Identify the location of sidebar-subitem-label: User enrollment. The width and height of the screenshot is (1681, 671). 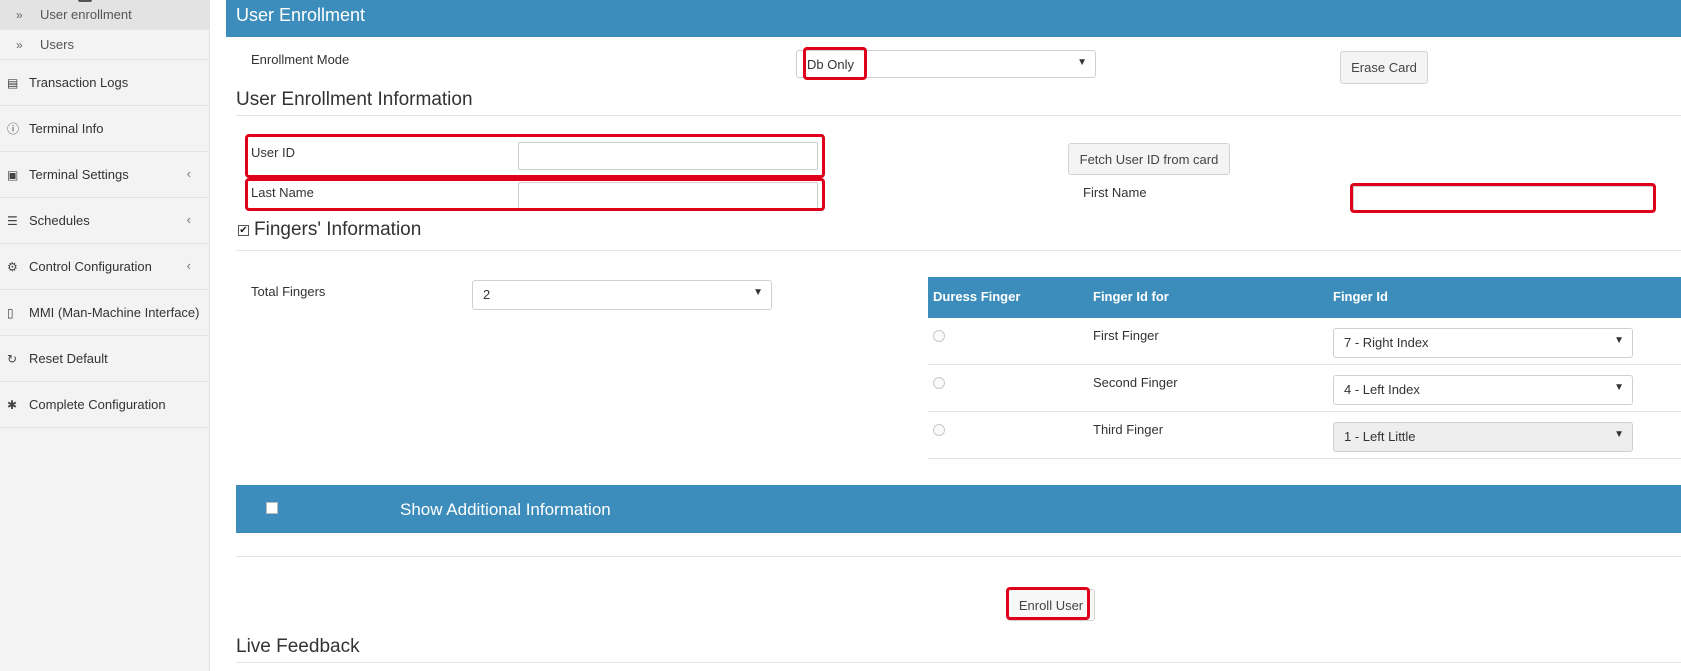
(86, 14).